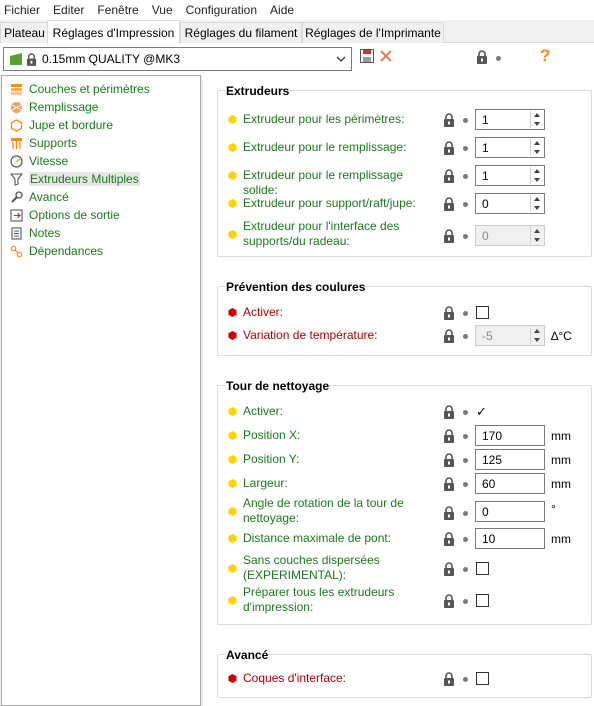  Describe the element at coordinates (221, 10) in the screenshot. I see `menu-configuration: Configuration` at that location.